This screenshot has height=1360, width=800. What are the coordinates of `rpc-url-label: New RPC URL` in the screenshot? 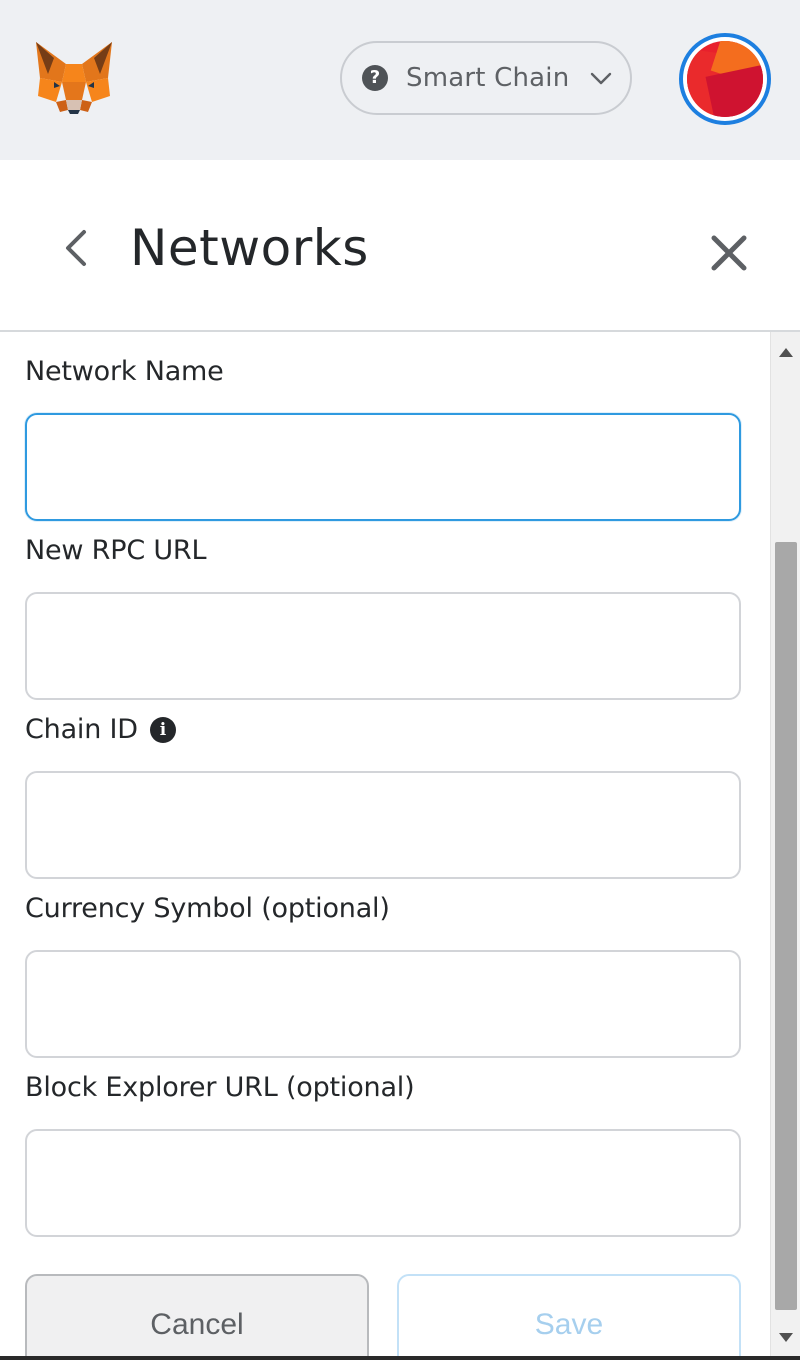 It's located at (116, 550).